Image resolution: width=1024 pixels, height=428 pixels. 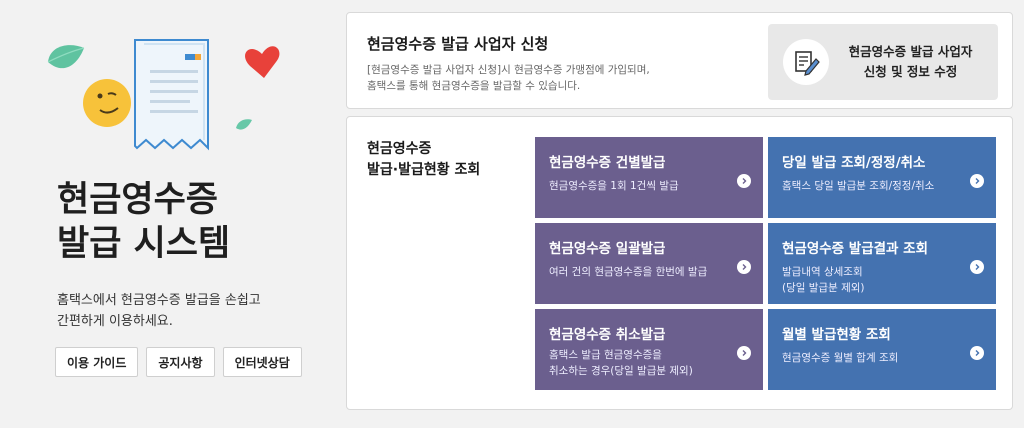 What do you see at coordinates (97, 362) in the screenshot?
I see `usage-guide-button: 이용 가이드` at bounding box center [97, 362].